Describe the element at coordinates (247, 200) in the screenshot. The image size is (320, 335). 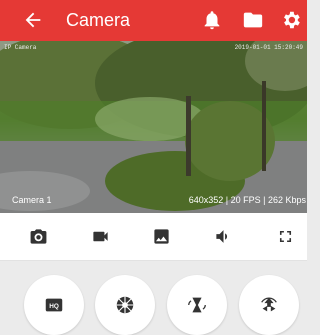
I see `stream-info-label: 640x352 | 20 FPS | 262 Kbps` at that location.